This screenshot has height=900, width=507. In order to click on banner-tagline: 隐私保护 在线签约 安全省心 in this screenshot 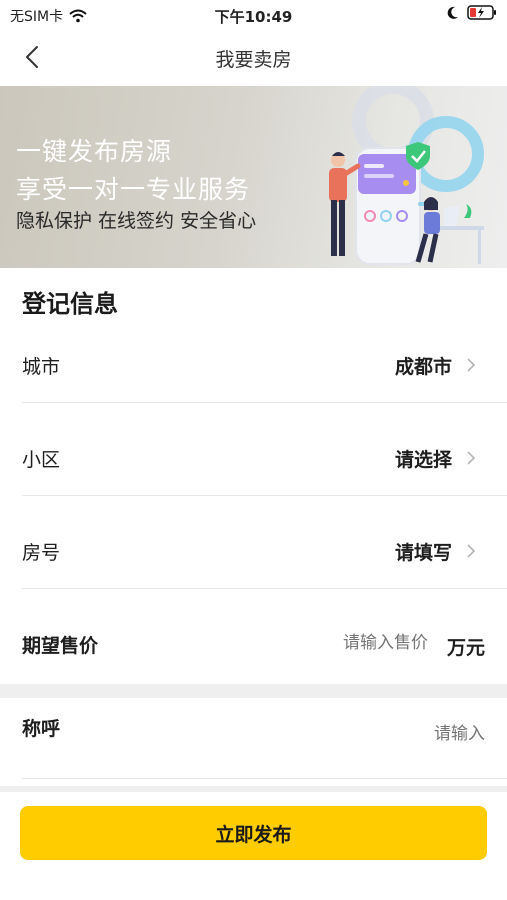, I will do `click(136, 221)`.